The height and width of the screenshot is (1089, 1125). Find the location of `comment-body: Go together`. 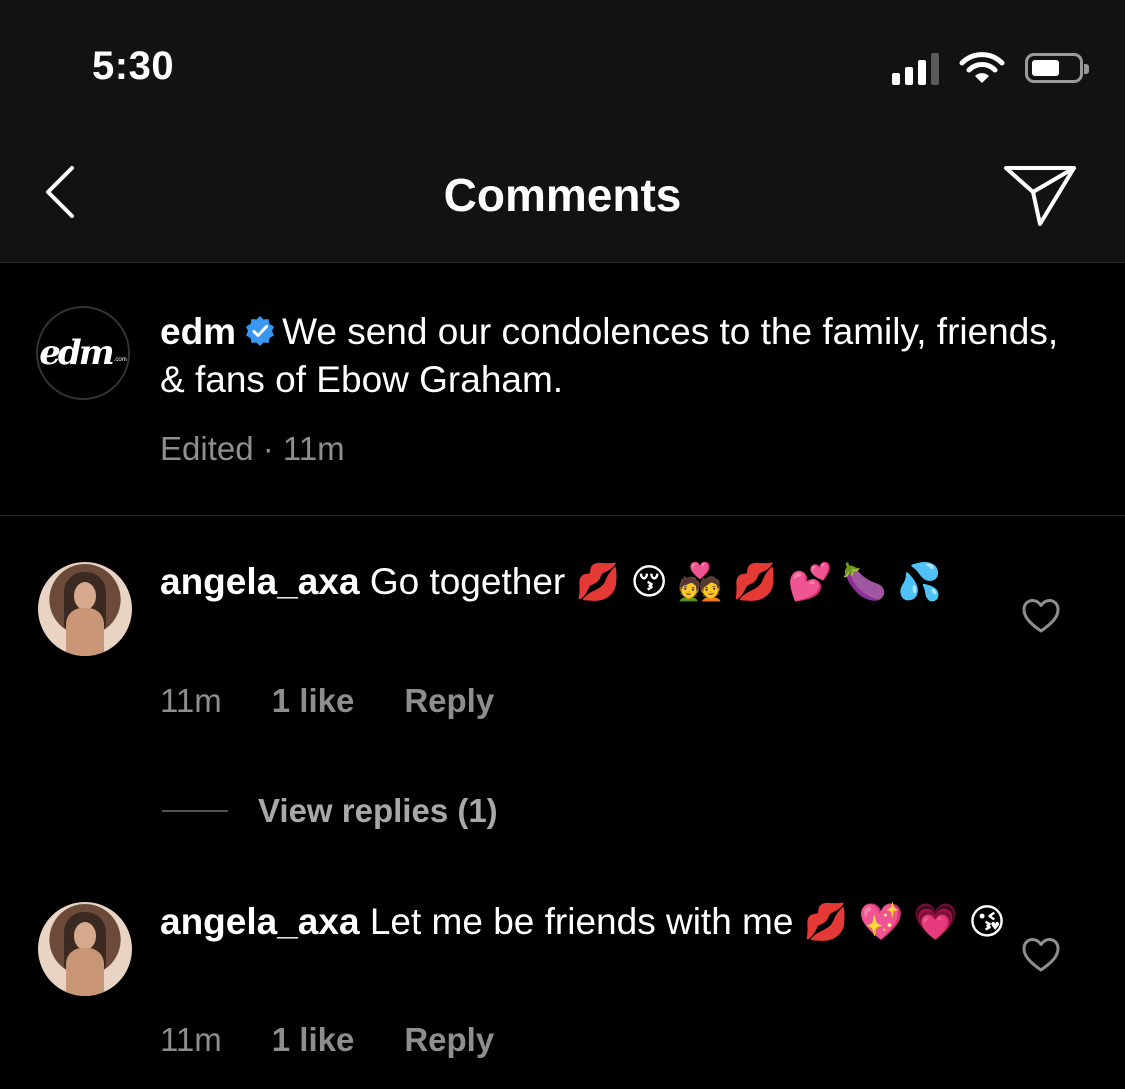

comment-body: Go together is located at coordinates (467, 581).